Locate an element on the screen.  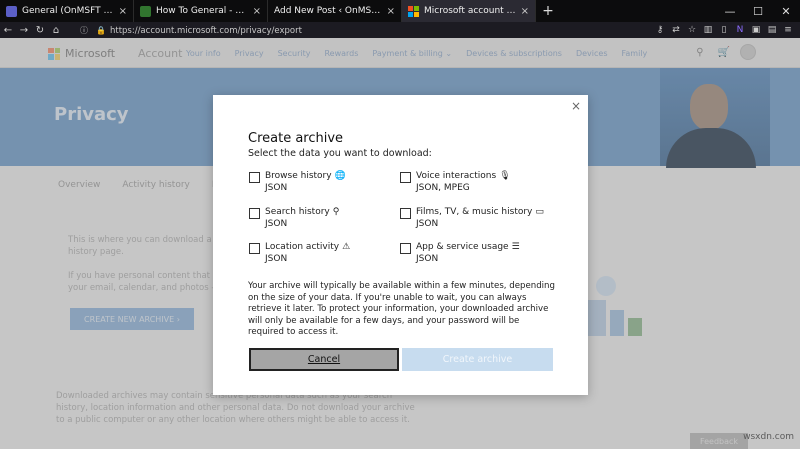
create-archive-button: Create archive is located at coordinates (477, 359).